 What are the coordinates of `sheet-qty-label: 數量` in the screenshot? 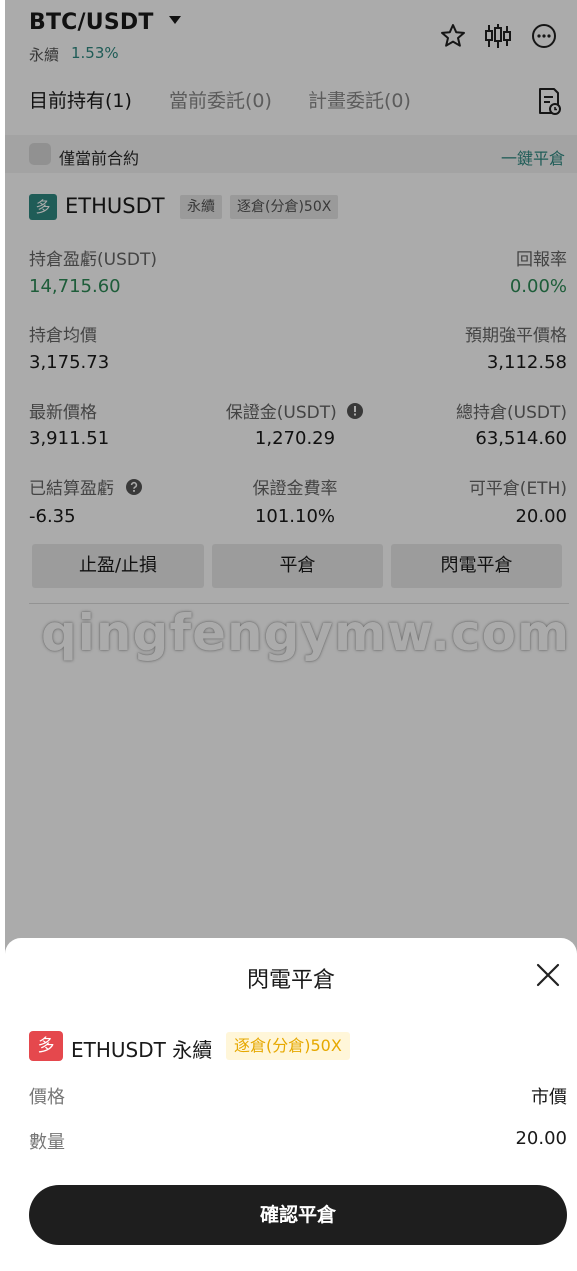 It's located at (47, 1142).